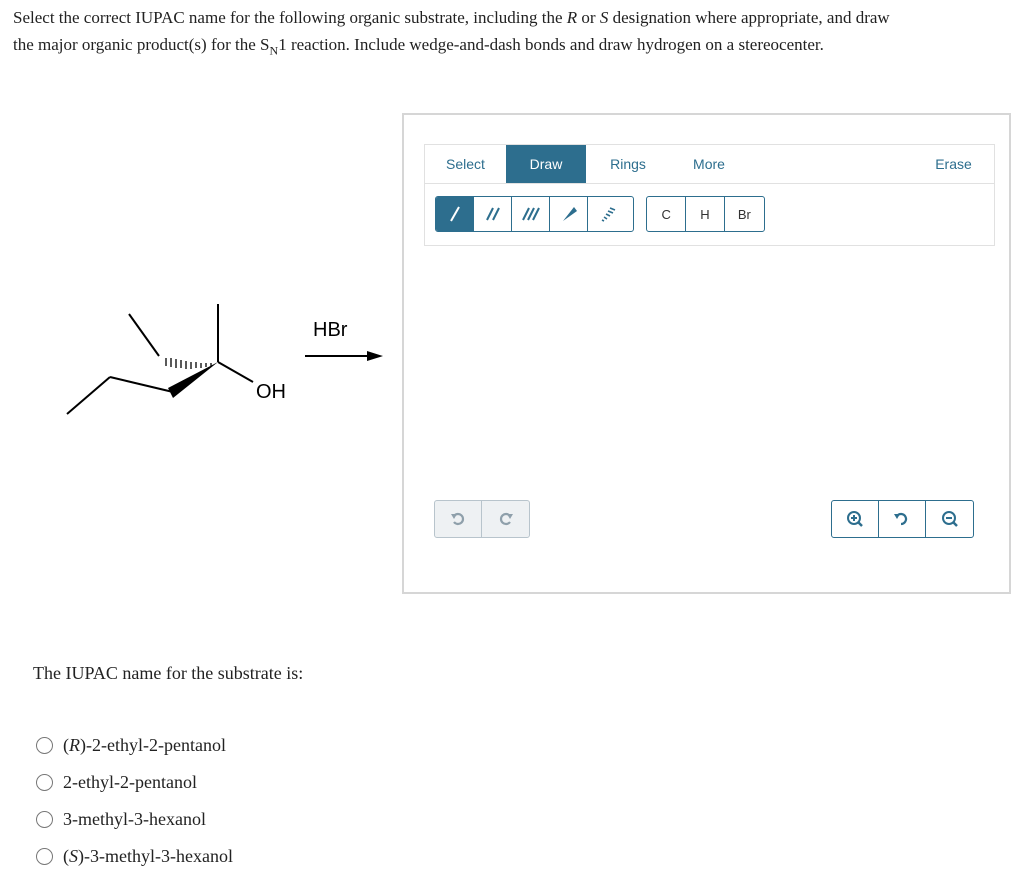 Image resolution: width=1024 pixels, height=875 pixels. I want to click on triple-bond-icon, so click(530, 214).